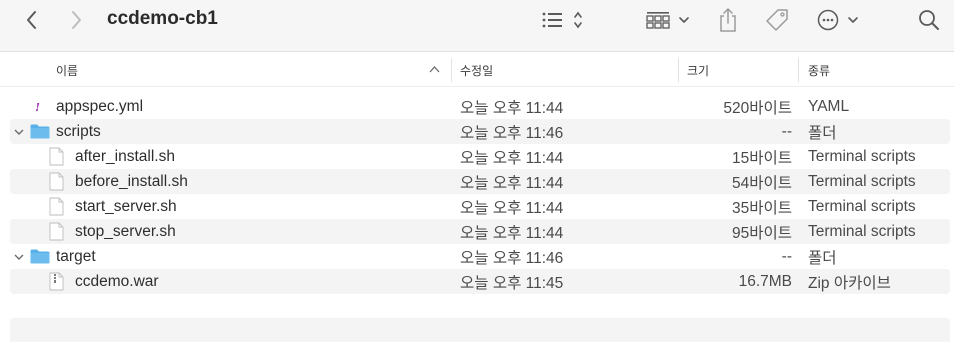 The height and width of the screenshot is (342, 954). I want to click on file-kind: Zip 아카이브, so click(849, 283).